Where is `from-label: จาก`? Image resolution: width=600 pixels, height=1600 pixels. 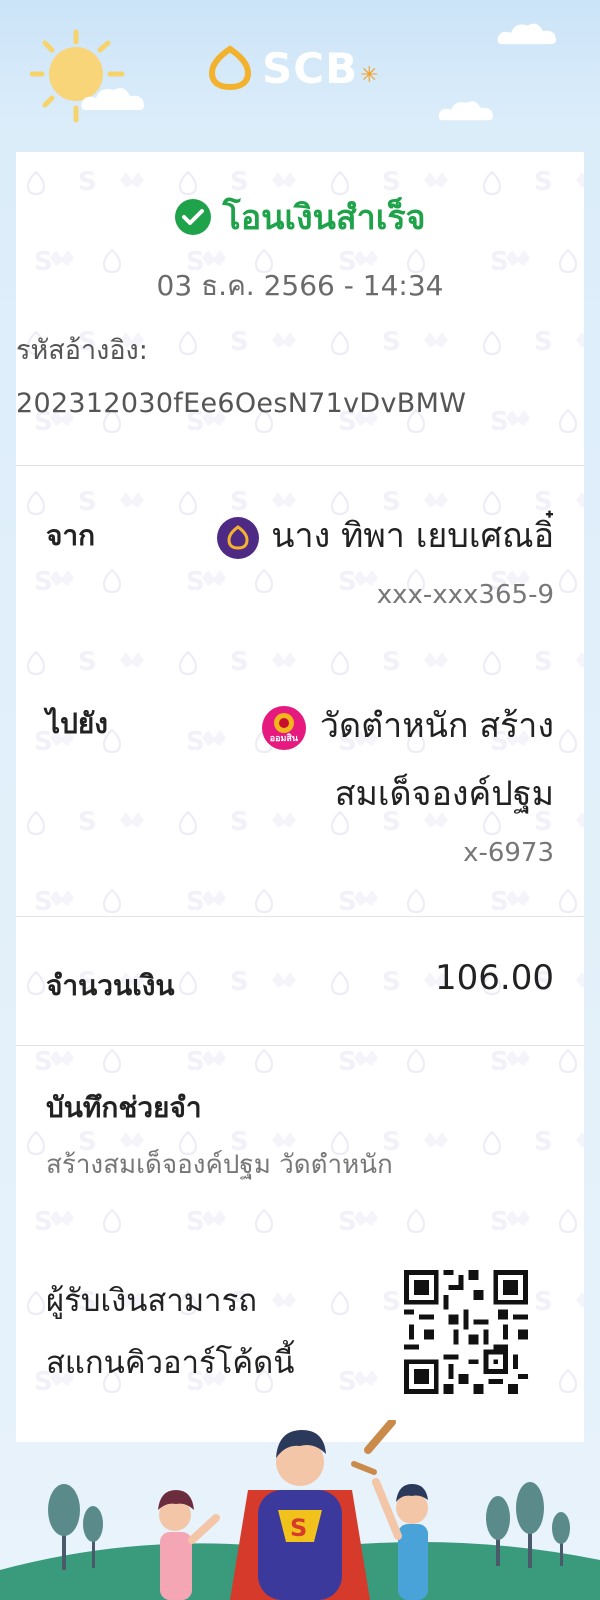
from-label: จาก is located at coordinates (71, 535).